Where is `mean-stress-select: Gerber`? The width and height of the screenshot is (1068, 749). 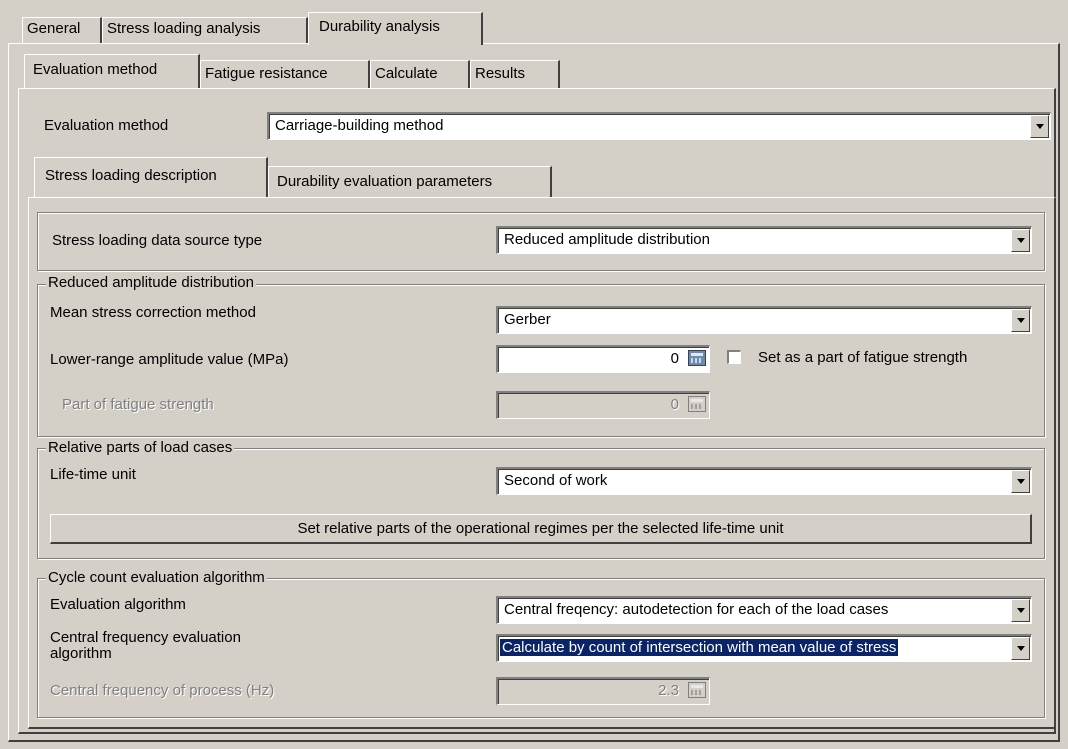 mean-stress-select: Gerber is located at coordinates (764, 320).